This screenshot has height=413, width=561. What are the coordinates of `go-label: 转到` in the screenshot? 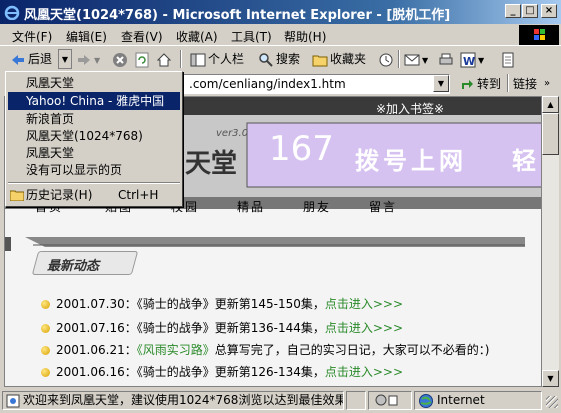 It's located at (489, 84).